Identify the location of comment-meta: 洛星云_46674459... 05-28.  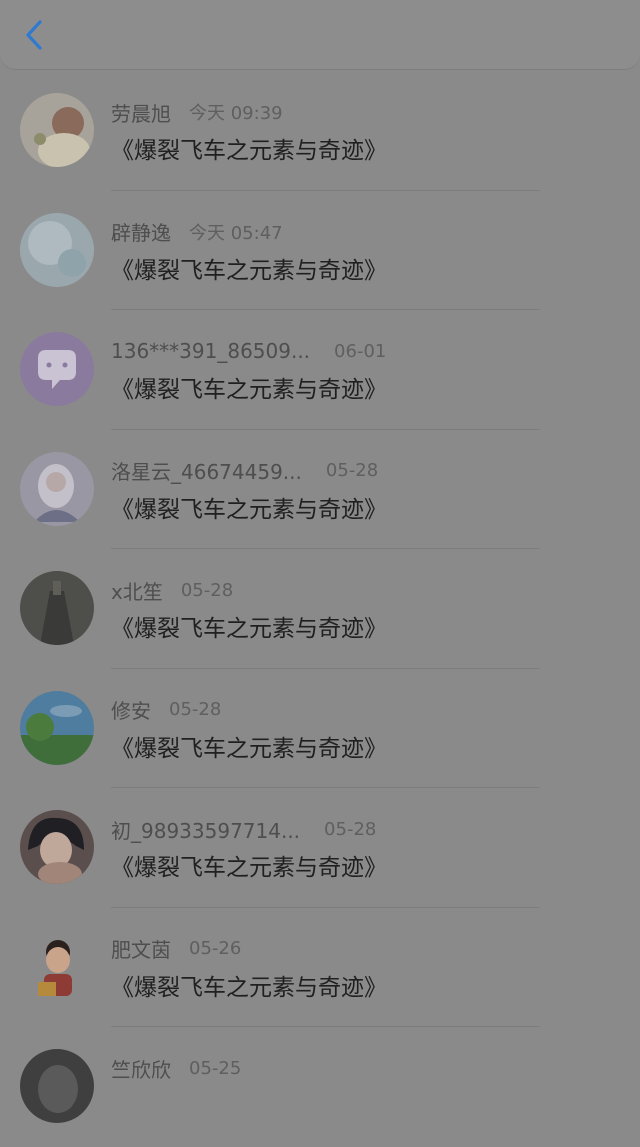
(244, 471).